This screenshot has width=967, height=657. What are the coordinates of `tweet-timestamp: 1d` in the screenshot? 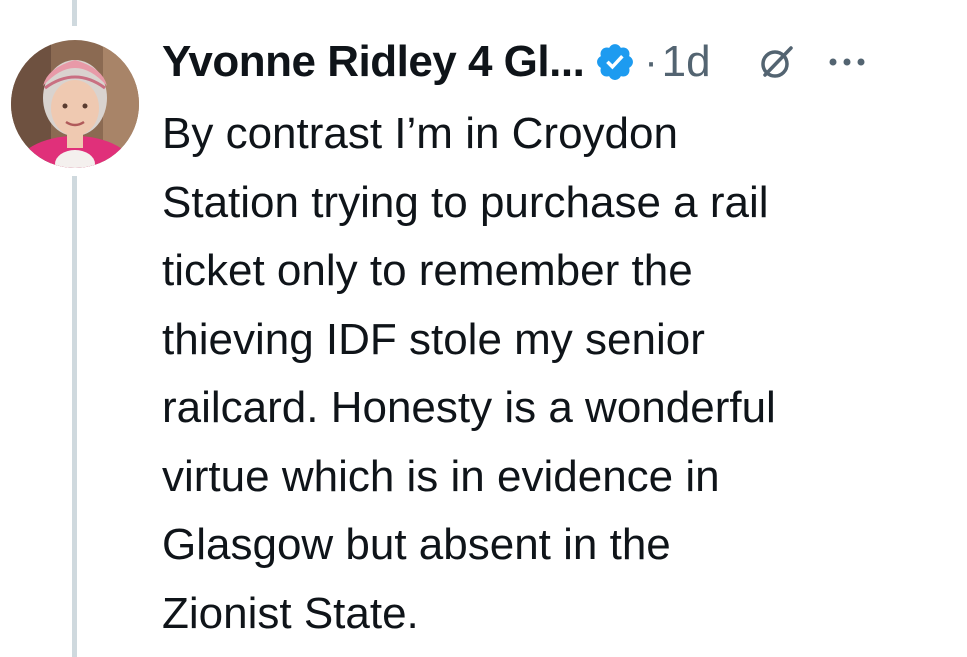 It's located at (686, 62).